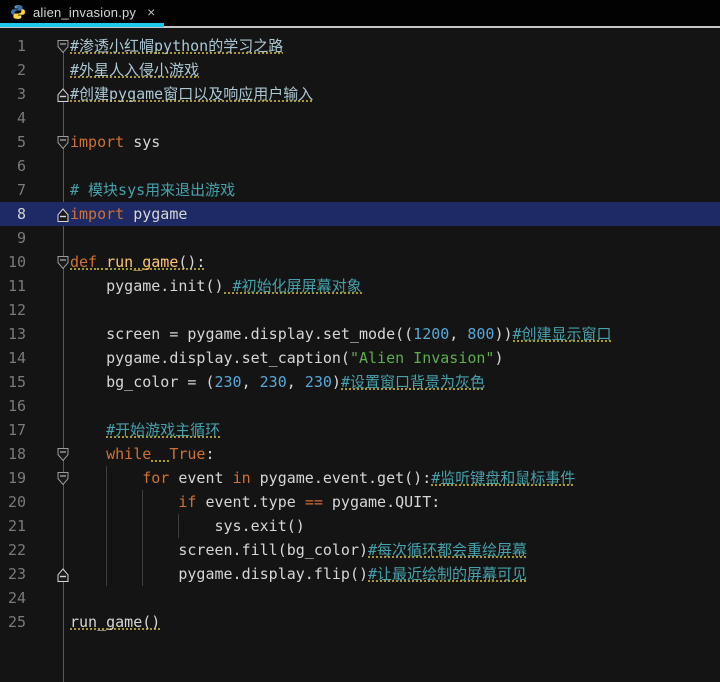 The width and height of the screenshot is (720, 682). What do you see at coordinates (128, 214) in the screenshot?
I see `code-text: import pygame` at bounding box center [128, 214].